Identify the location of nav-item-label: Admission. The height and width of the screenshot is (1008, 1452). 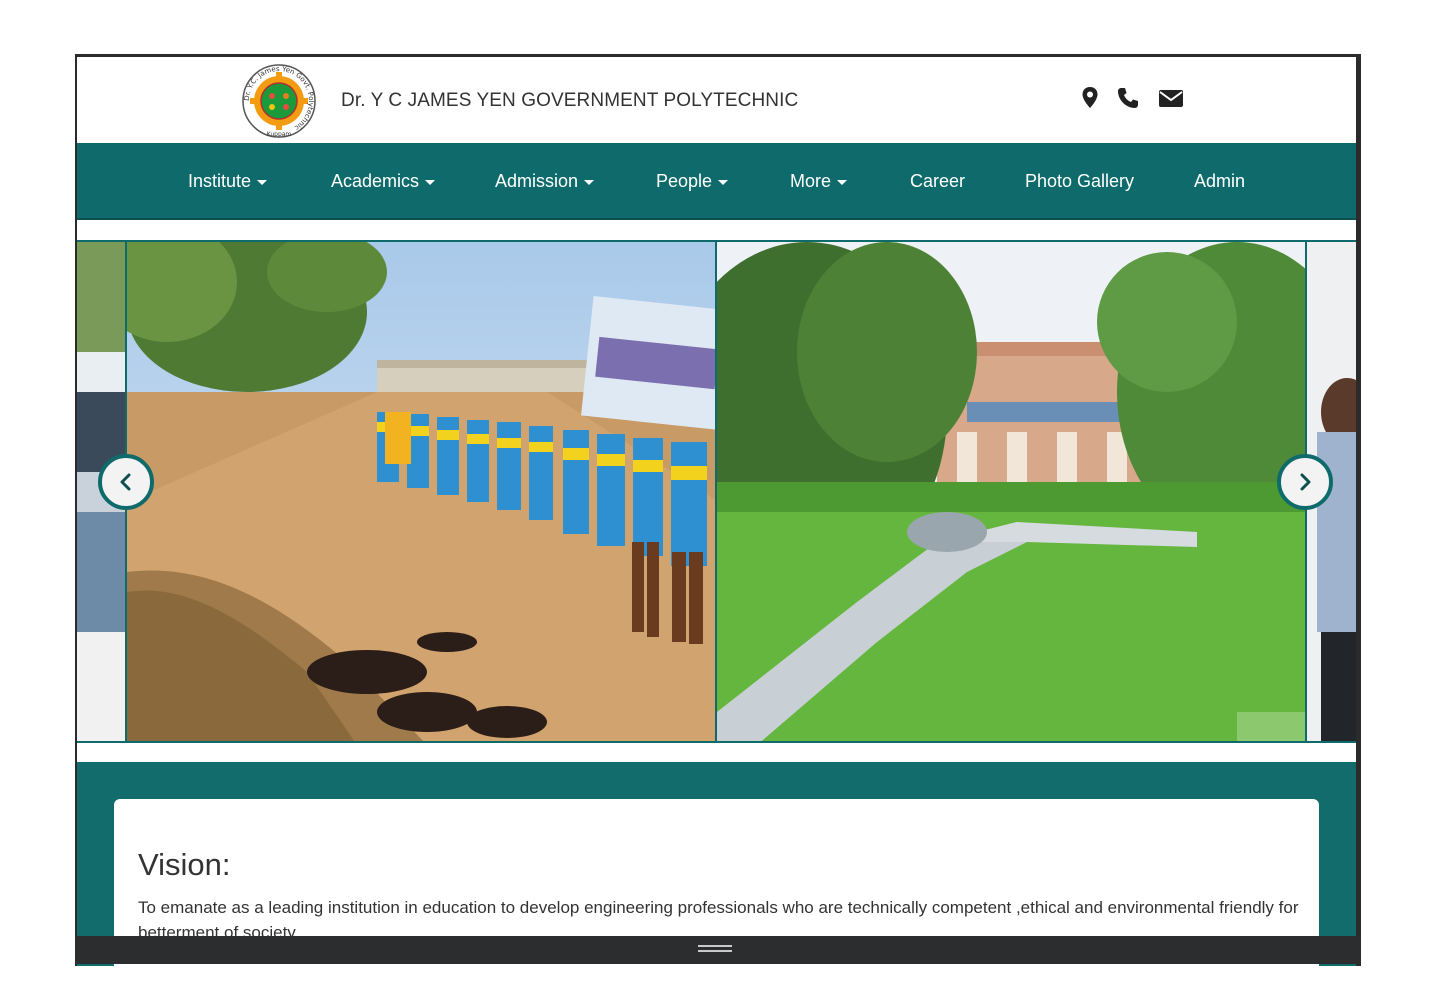
(537, 181).